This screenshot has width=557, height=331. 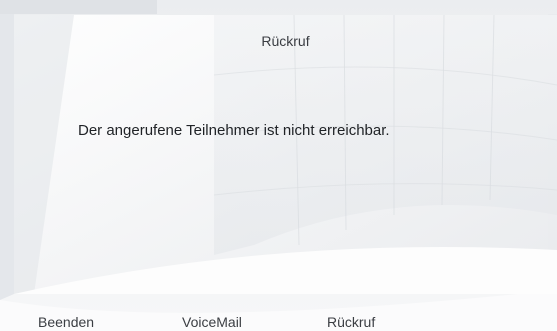 I want to click on end-call-softkey: Beenden, so click(x=66, y=322).